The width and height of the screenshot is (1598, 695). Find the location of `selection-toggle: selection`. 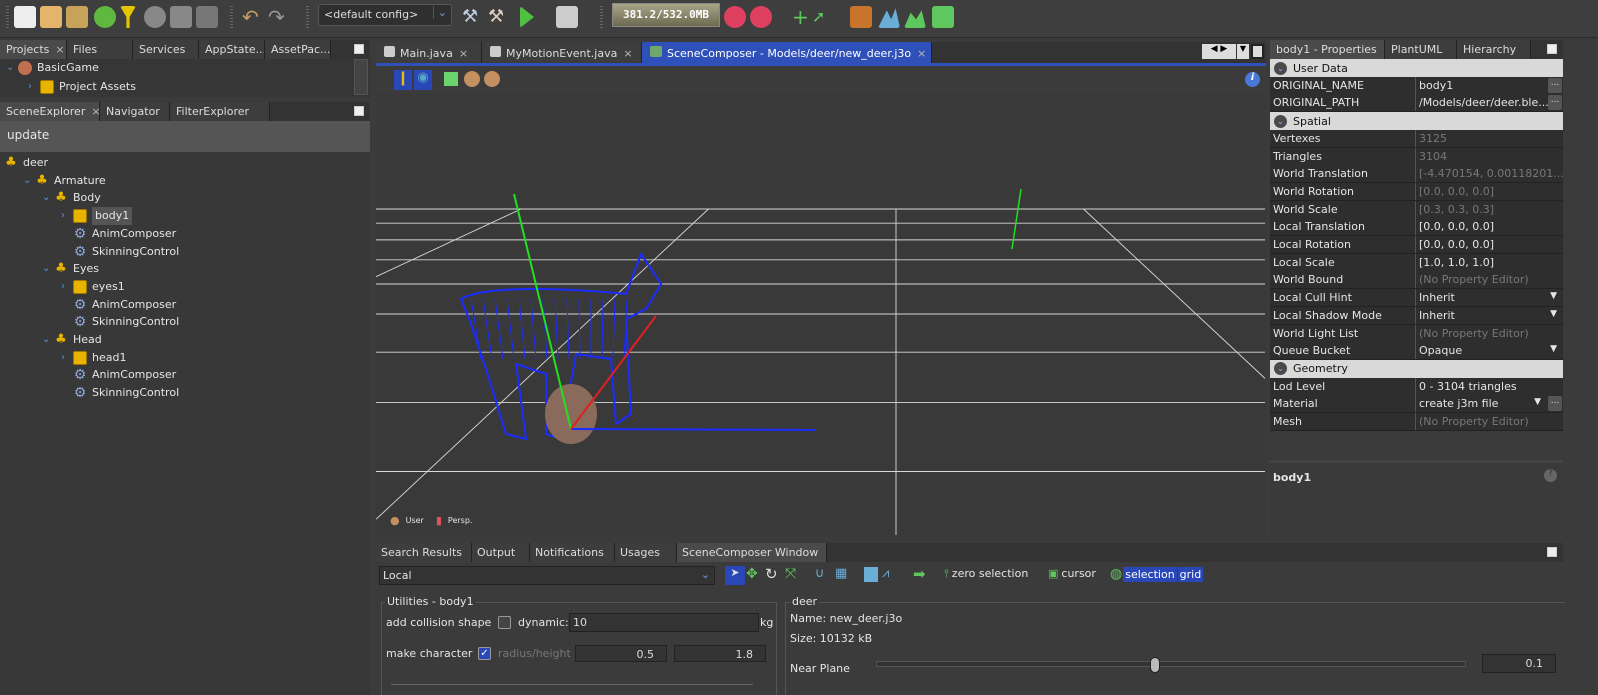

selection-toggle: selection is located at coordinates (1150, 574).